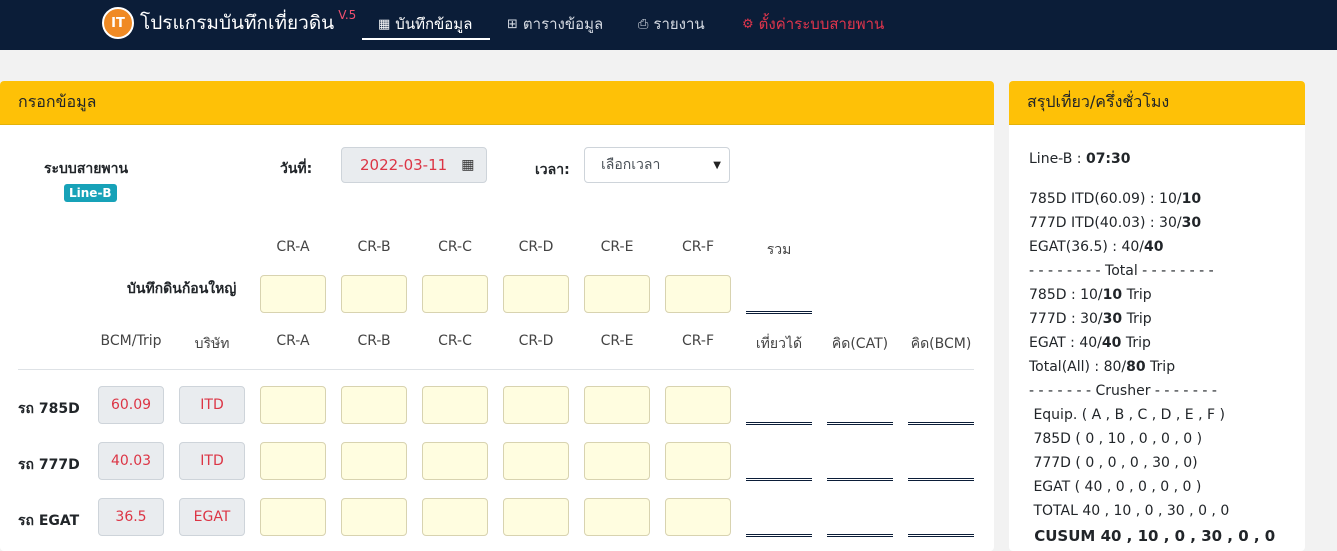  I want to click on bcm-header: คิด(BCM), so click(941, 344).